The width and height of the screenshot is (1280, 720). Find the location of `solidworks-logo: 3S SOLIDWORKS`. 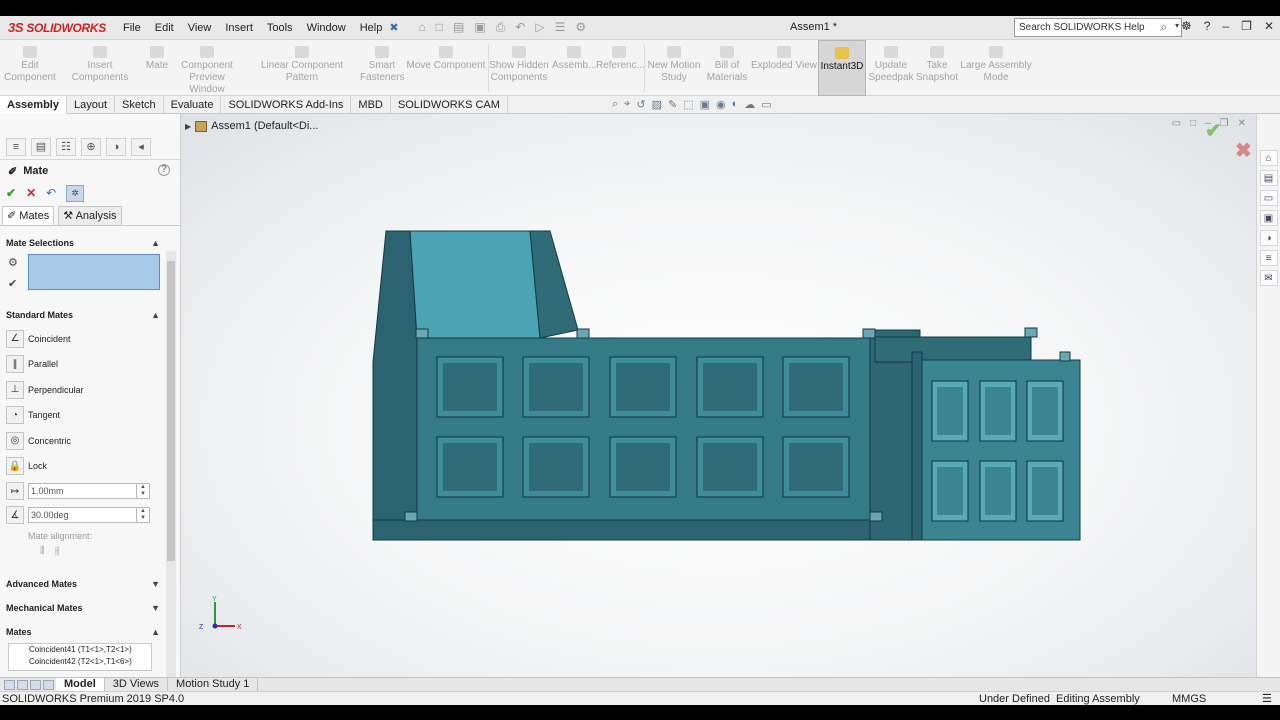

solidworks-logo: 3S SOLIDWORKS is located at coordinates (55, 28).